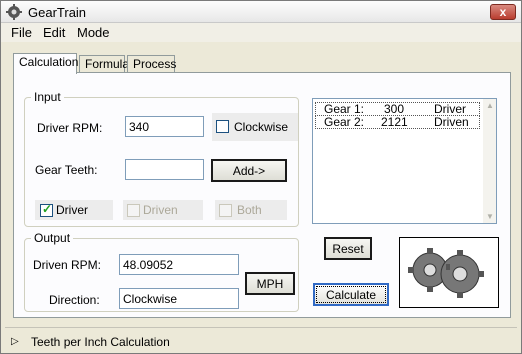  I want to click on gear-role-cell: Driven, so click(451, 122).